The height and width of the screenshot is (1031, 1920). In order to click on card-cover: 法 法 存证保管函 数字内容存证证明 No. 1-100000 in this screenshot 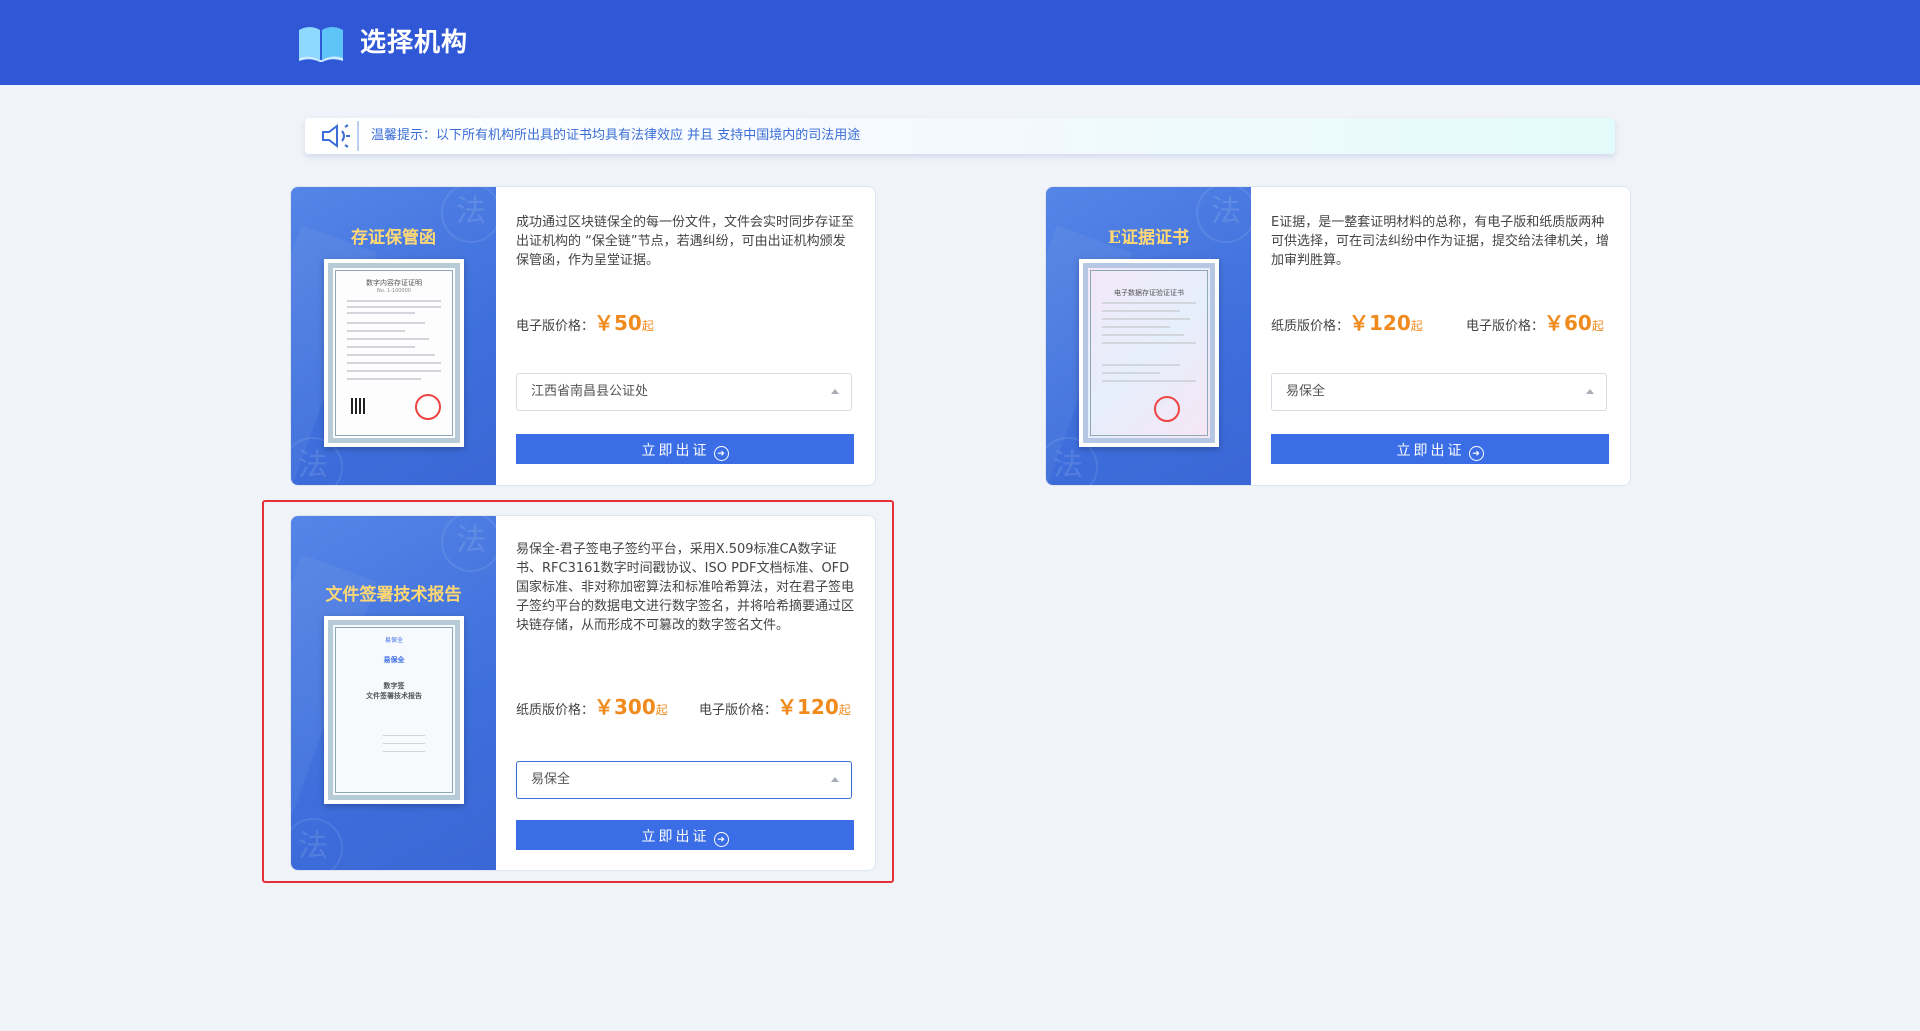, I will do `click(393, 336)`.